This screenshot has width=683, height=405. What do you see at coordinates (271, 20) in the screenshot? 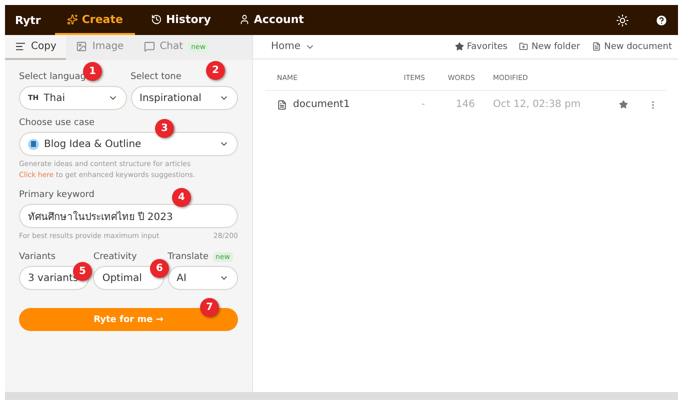
I see `nav-tab: Account` at bounding box center [271, 20].